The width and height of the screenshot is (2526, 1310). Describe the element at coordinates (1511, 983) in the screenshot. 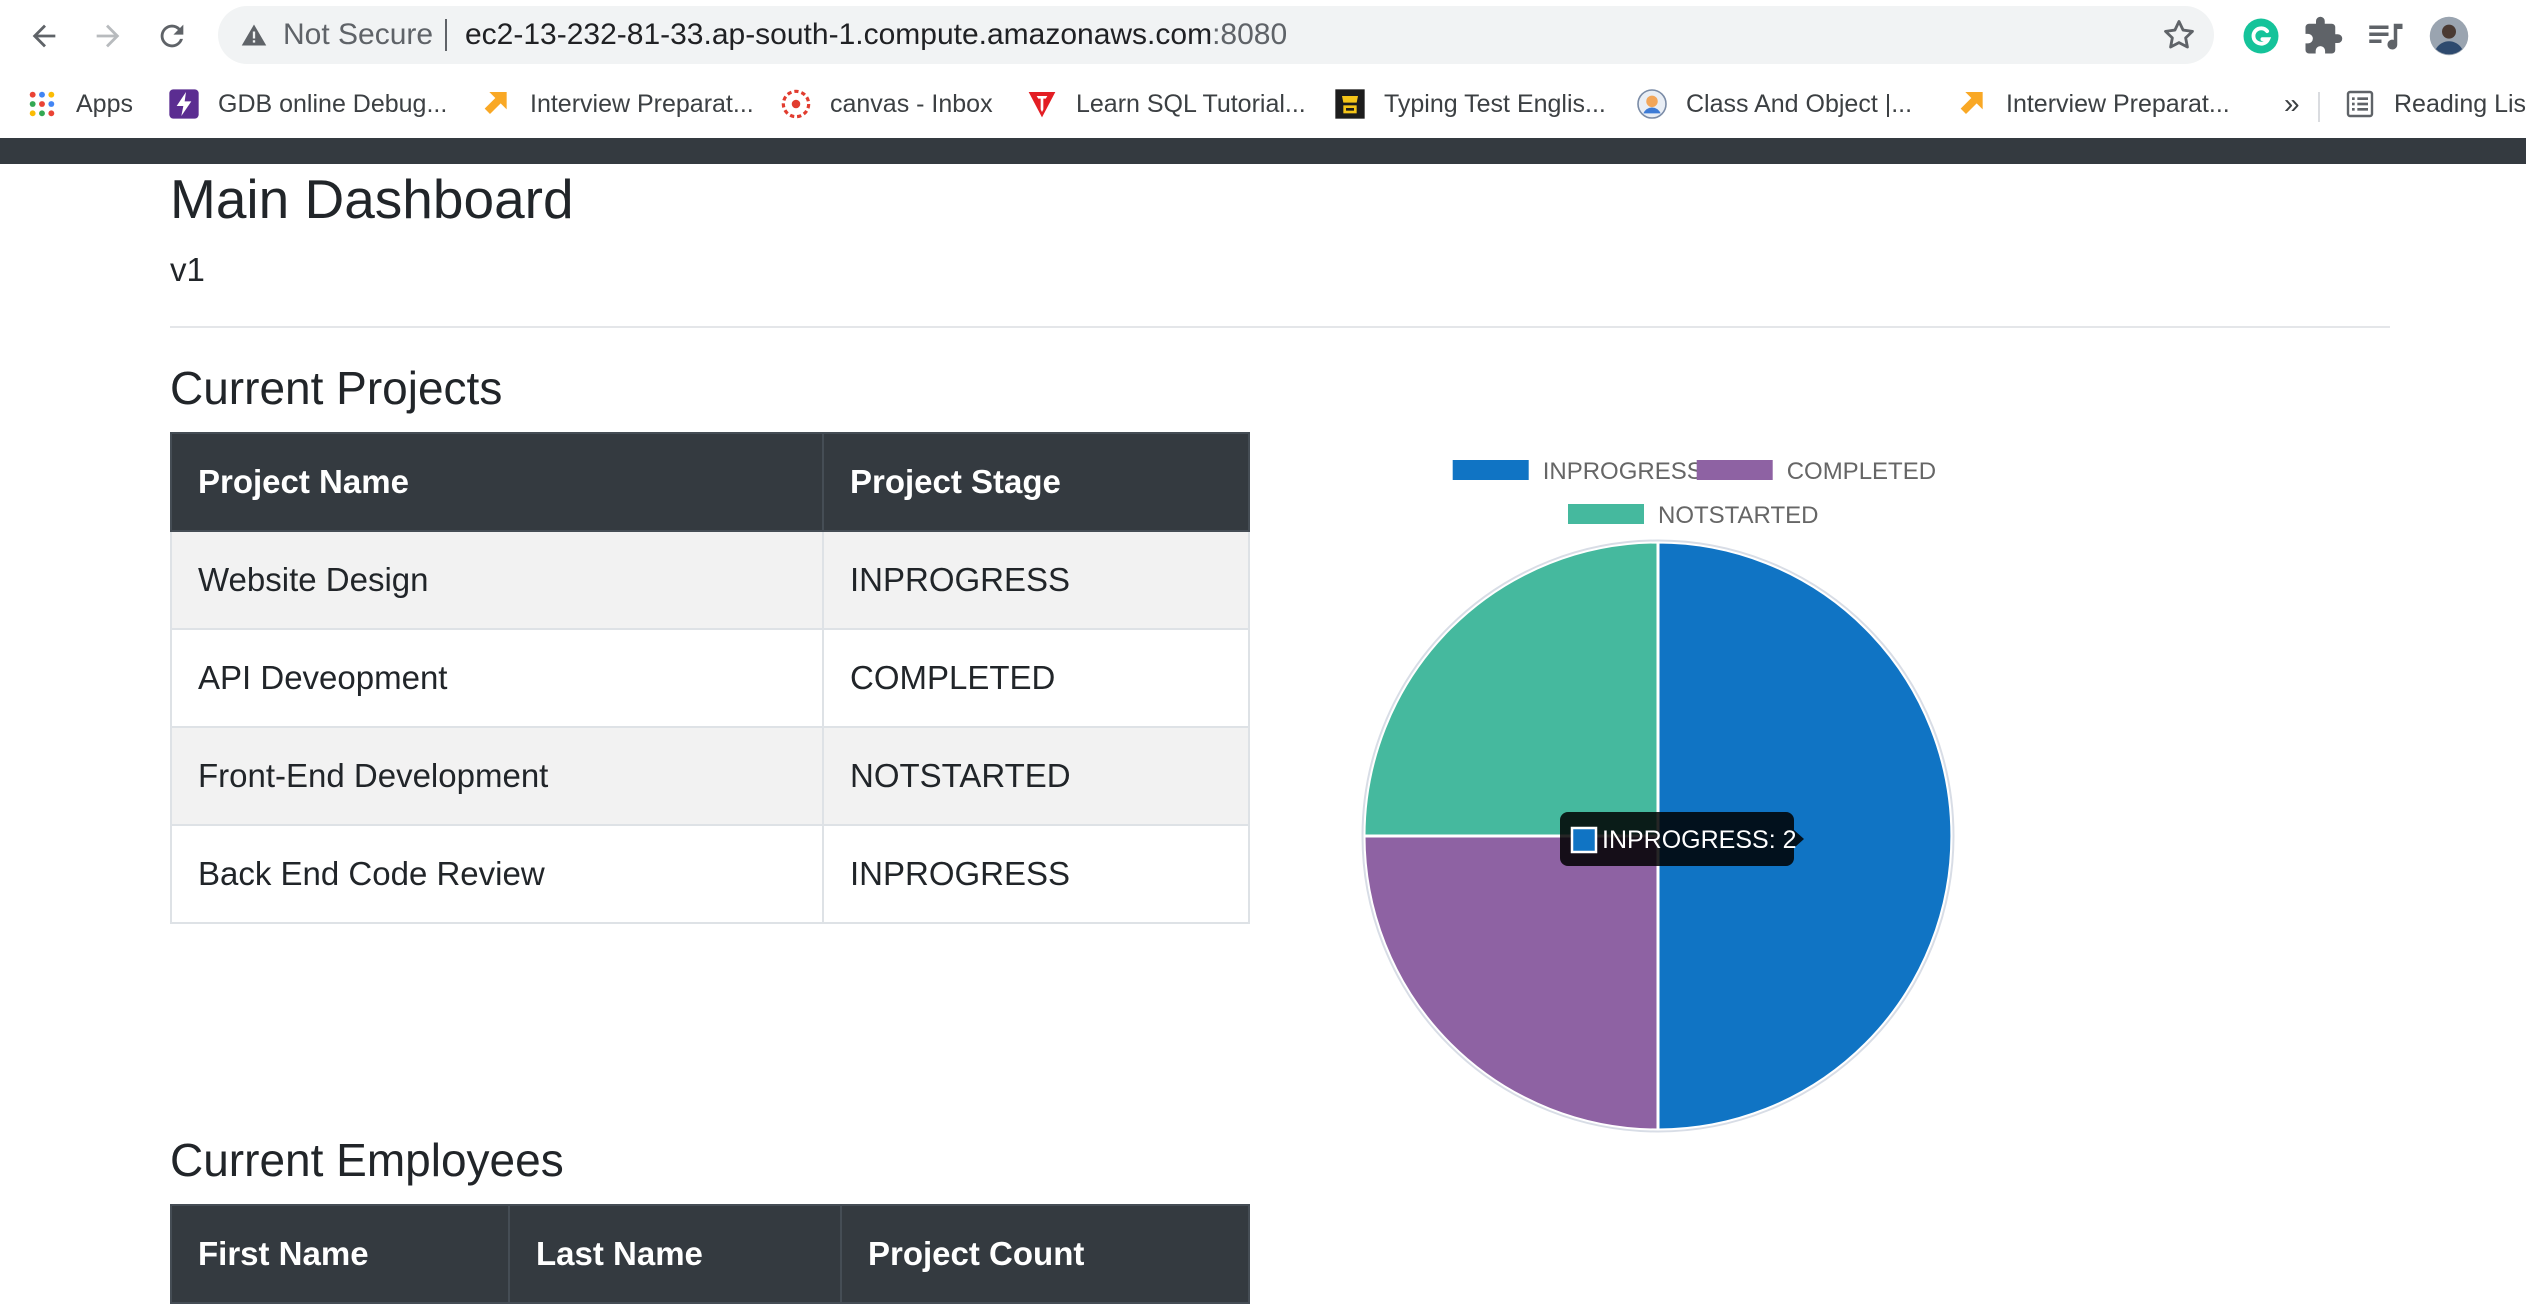

I see `pie-slice-completed` at that location.